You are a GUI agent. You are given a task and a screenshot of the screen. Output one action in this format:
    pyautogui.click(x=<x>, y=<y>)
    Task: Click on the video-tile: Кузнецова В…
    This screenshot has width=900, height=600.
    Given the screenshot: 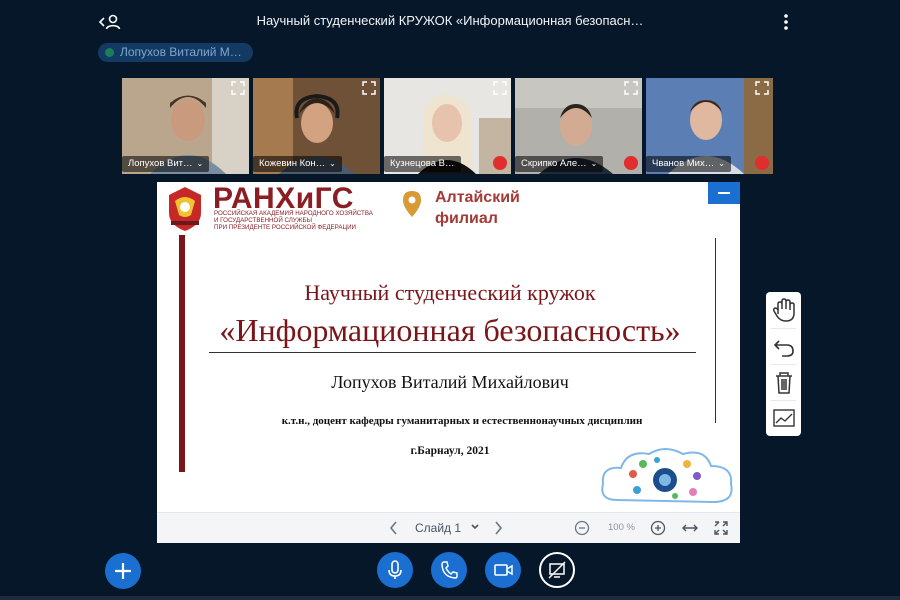 What is the action you would take?
    pyautogui.click(x=447, y=126)
    